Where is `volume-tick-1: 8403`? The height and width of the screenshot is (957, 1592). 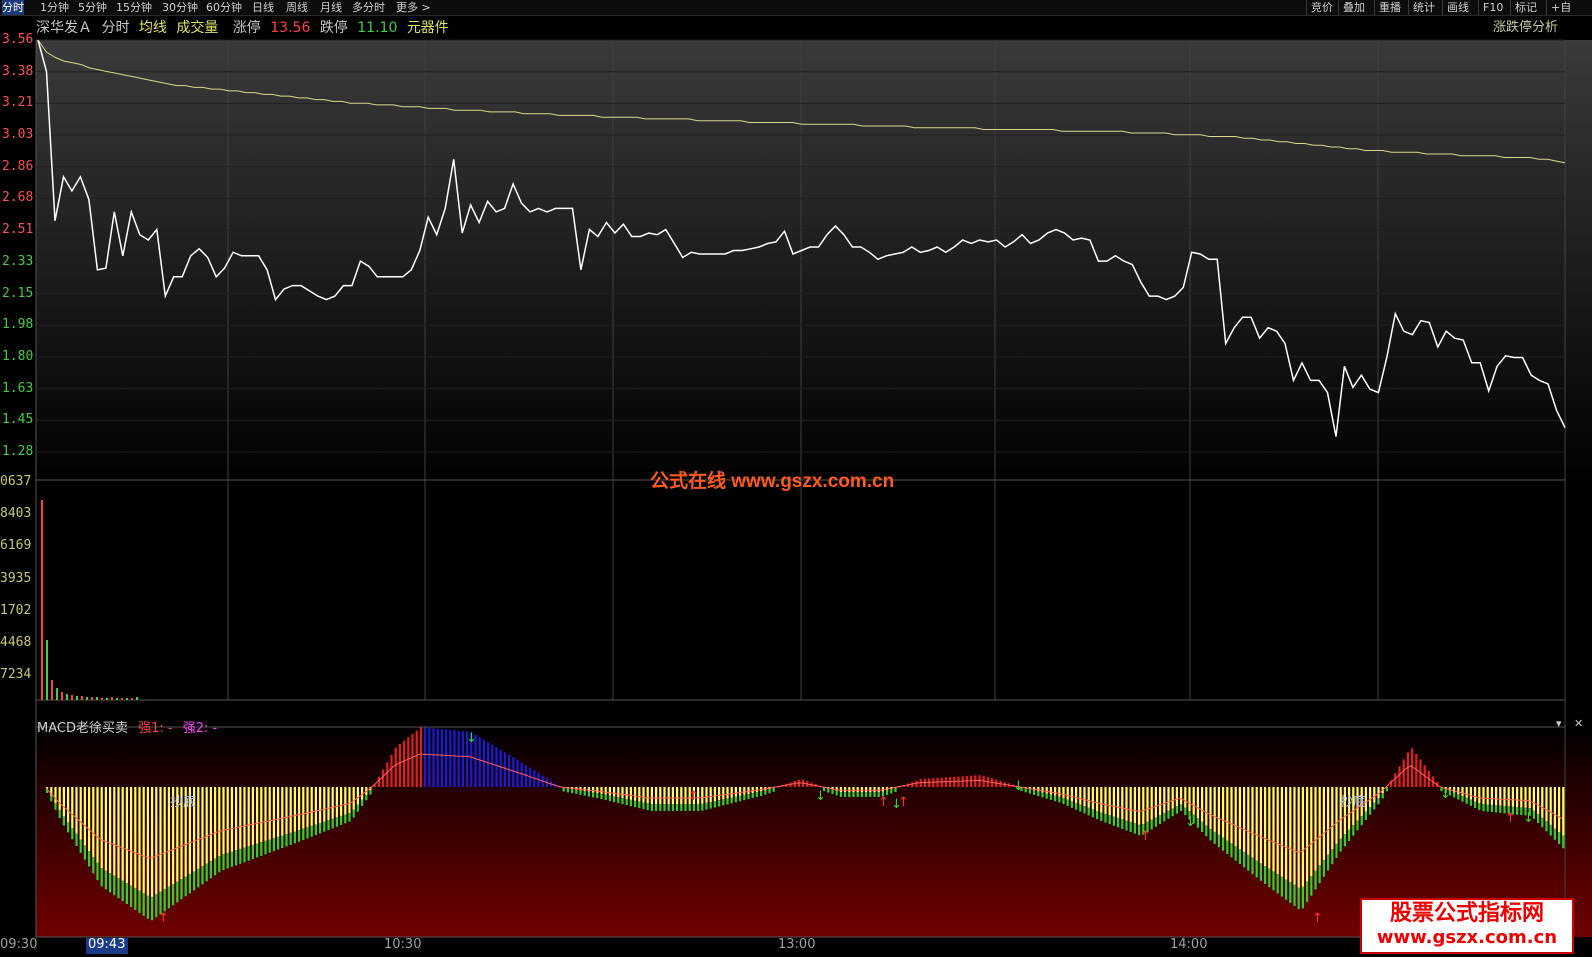 volume-tick-1: 8403 is located at coordinates (16, 514).